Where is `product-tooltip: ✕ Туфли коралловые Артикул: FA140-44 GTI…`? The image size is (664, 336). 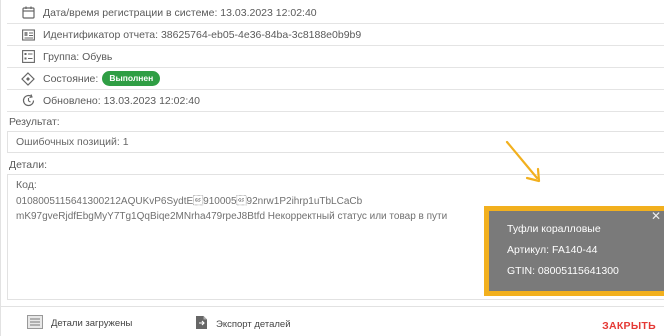
product-tooltip: ✕ Туфли коралловые Артикул: FA140-44 GTI… is located at coordinates (574, 251).